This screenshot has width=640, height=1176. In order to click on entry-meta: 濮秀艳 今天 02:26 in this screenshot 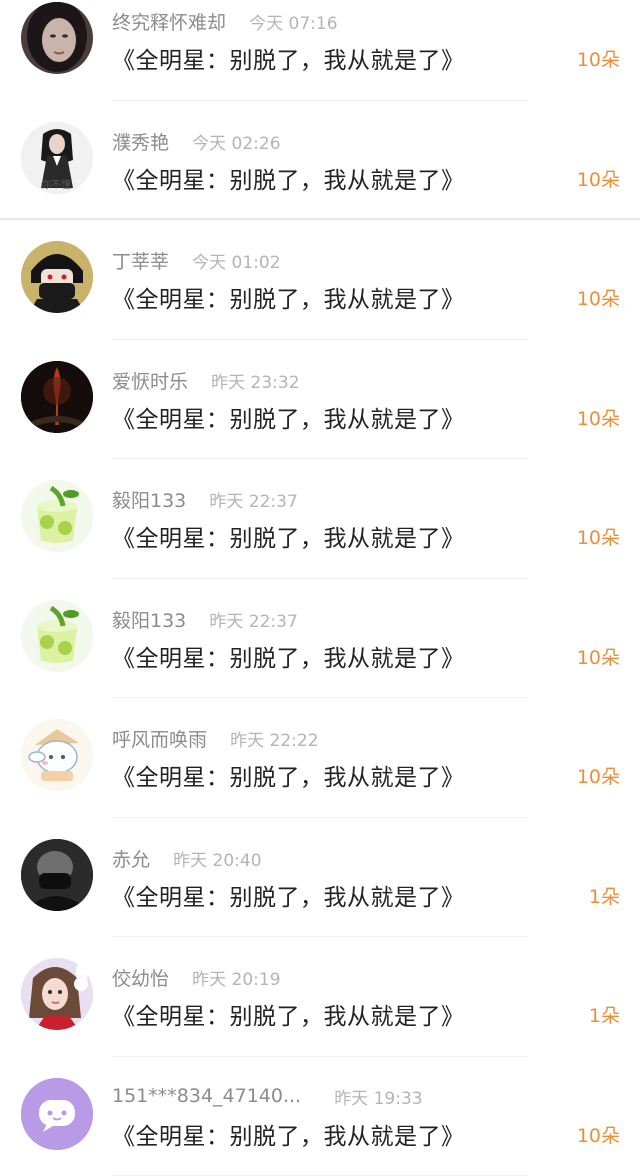, I will do `click(196, 142)`.